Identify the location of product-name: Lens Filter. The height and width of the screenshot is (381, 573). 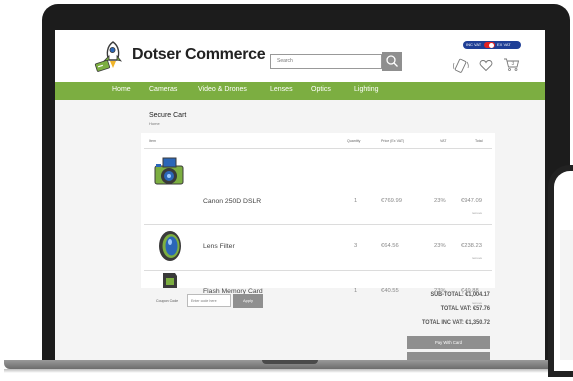
(219, 246).